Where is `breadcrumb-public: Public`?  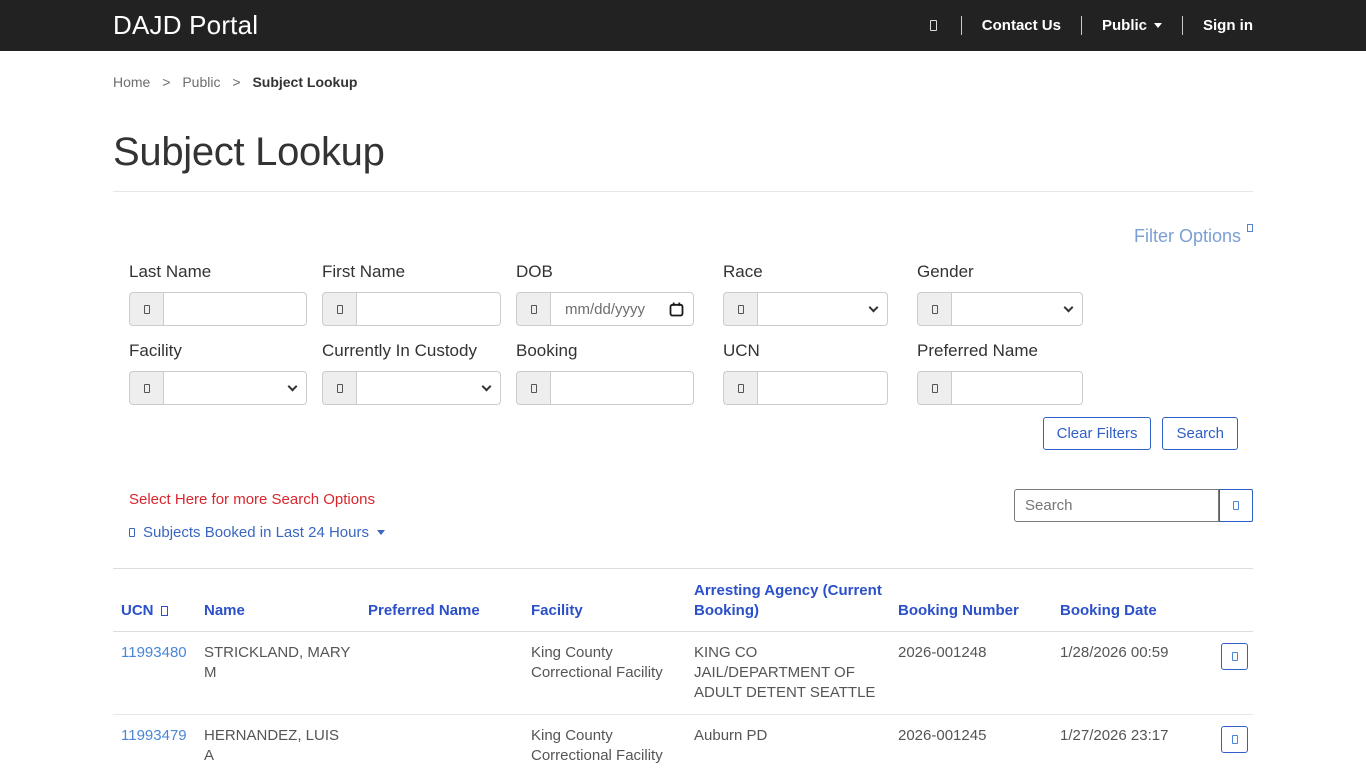 breadcrumb-public: Public is located at coordinates (201, 82).